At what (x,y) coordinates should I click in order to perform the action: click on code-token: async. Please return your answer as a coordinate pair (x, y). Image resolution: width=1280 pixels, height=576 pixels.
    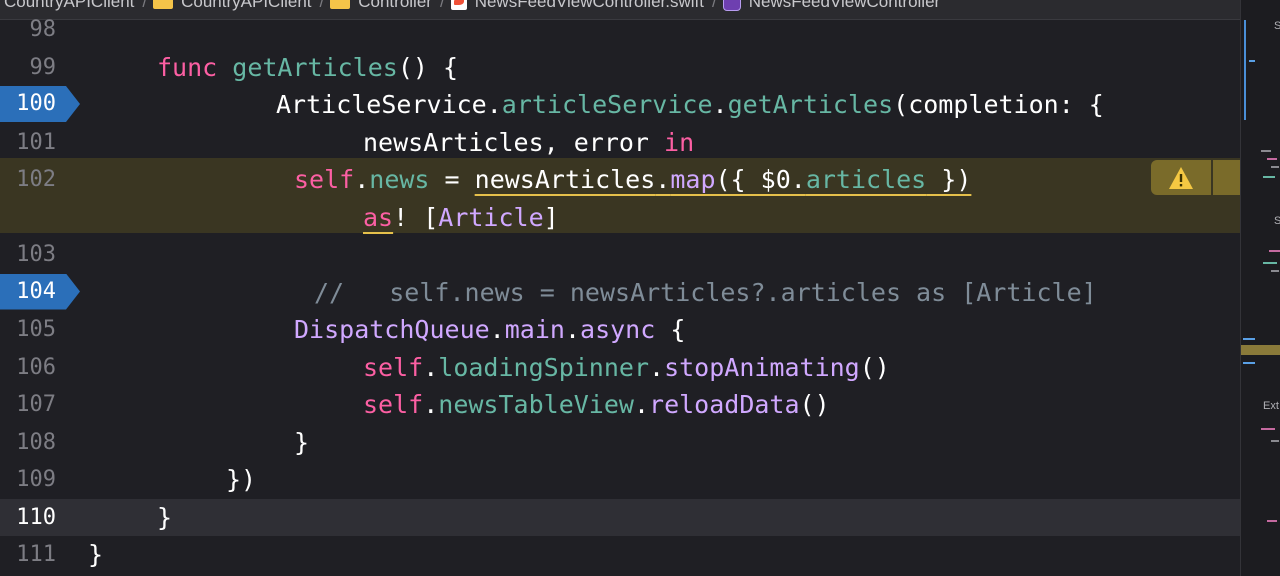
    Looking at the image, I should click on (618, 329).